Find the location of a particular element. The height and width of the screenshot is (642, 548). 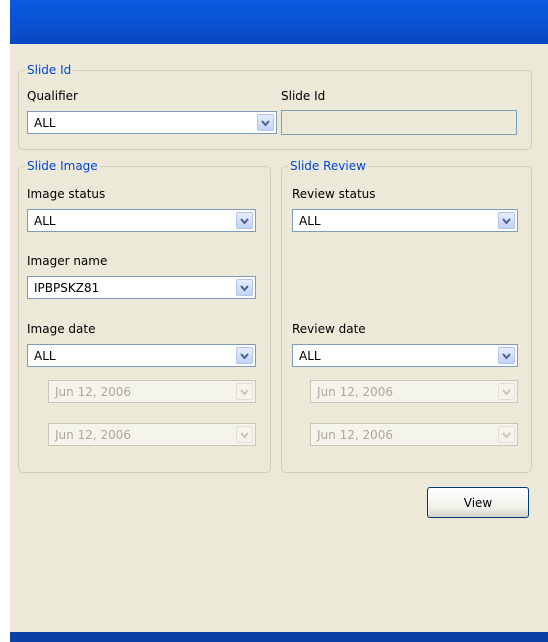

view-button-label: View is located at coordinates (478, 502).